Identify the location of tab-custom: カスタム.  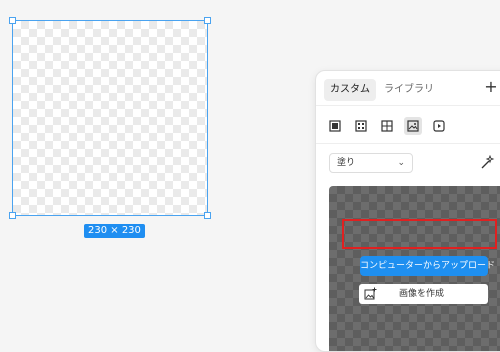
(350, 90).